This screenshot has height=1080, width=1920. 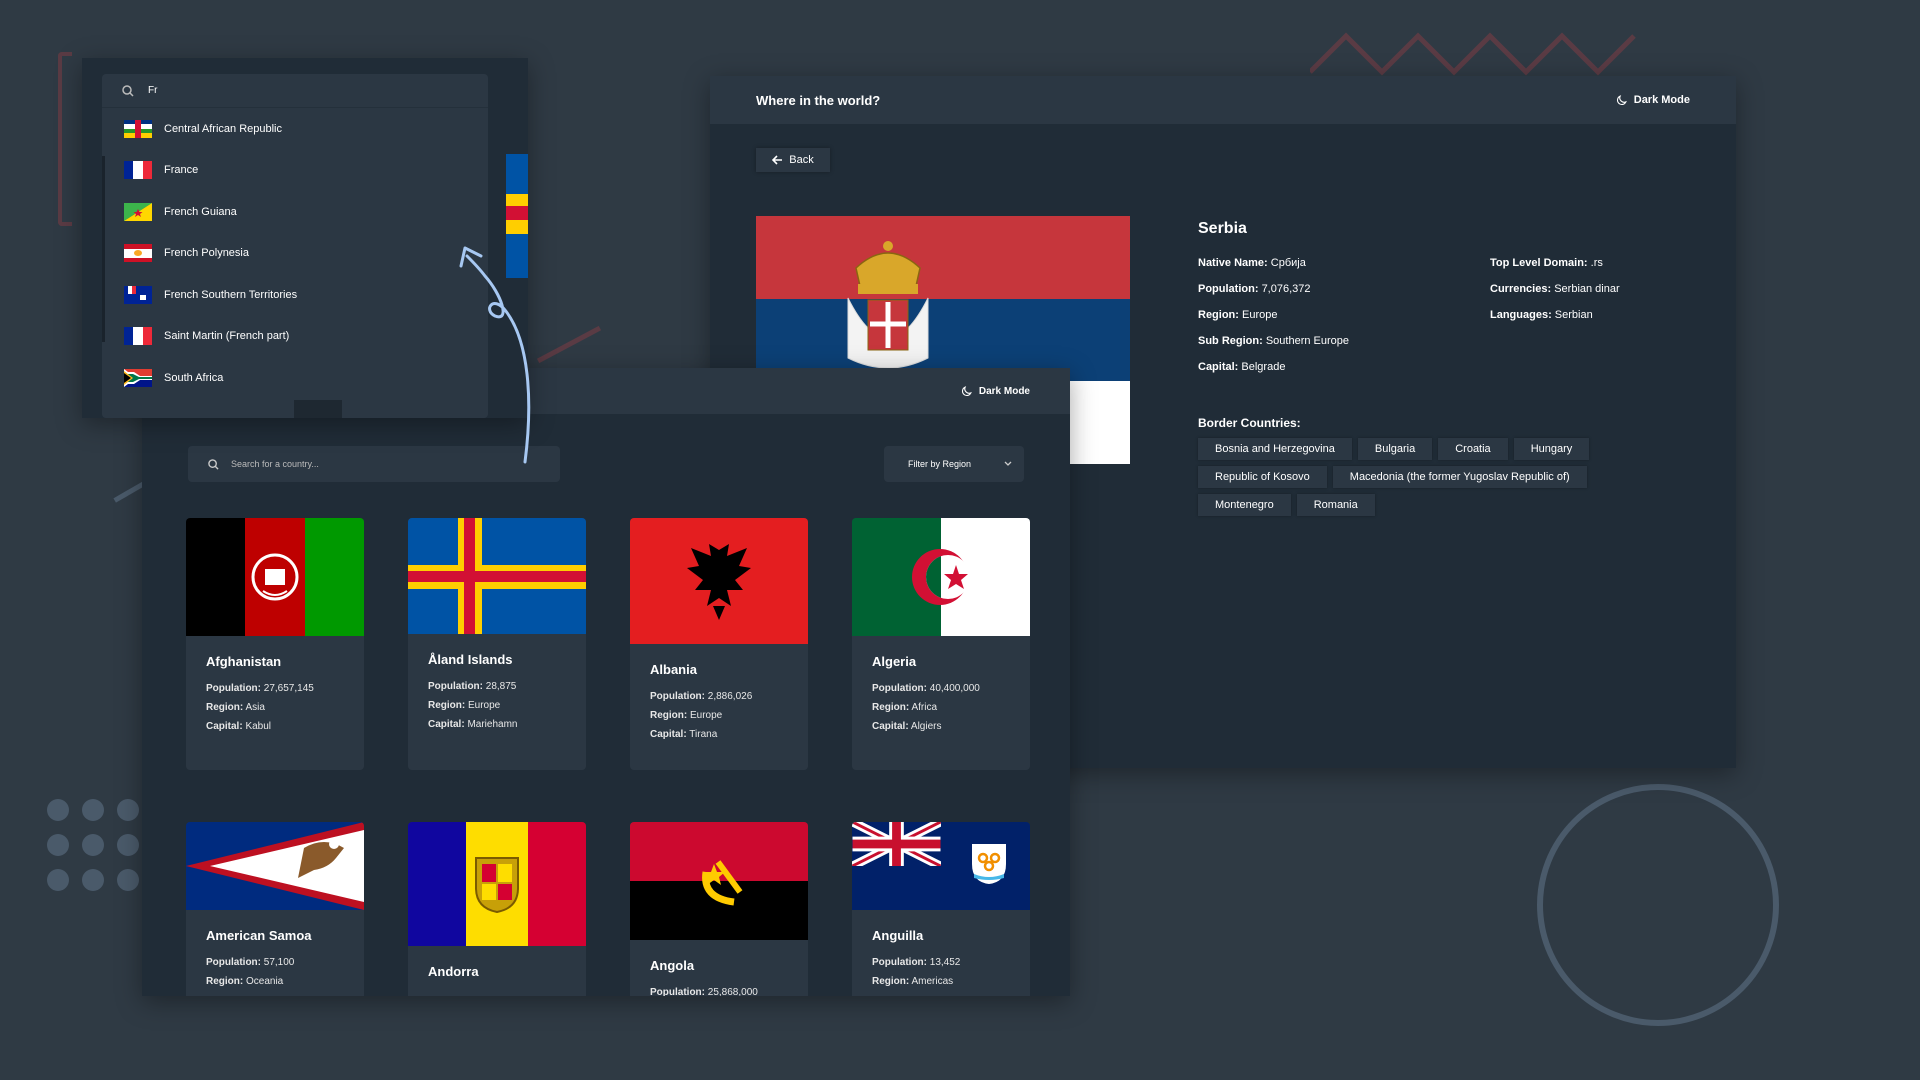 I want to click on dropdown-item: French Southern Territories, so click(x=295, y=295).